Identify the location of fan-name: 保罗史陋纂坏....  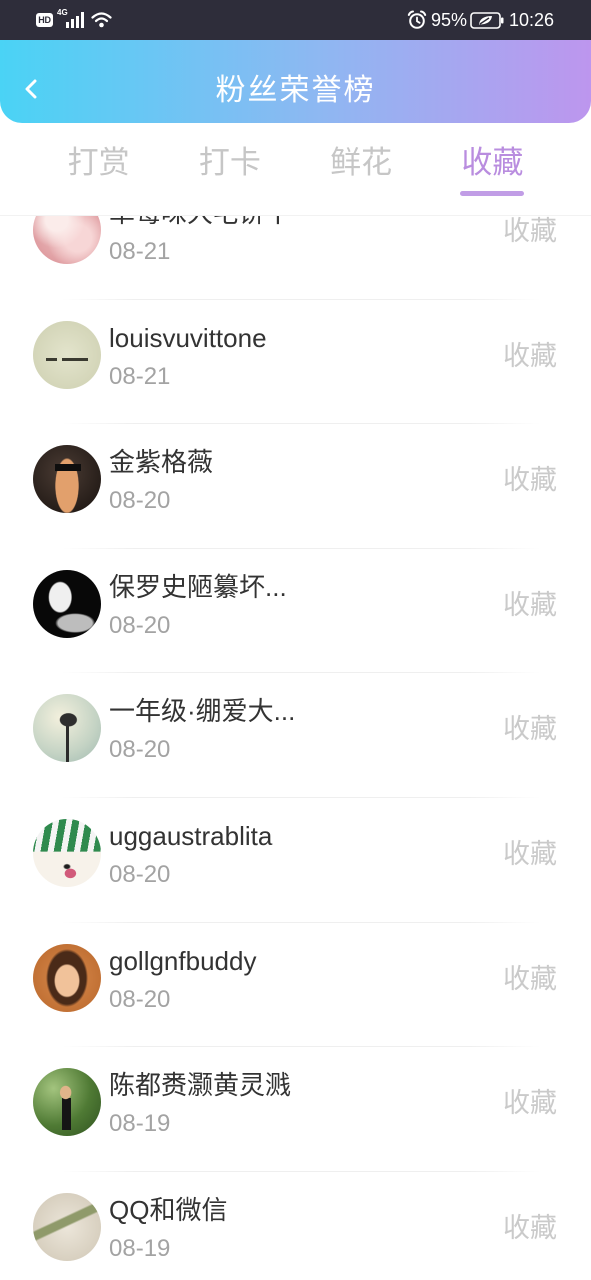
(198, 586).